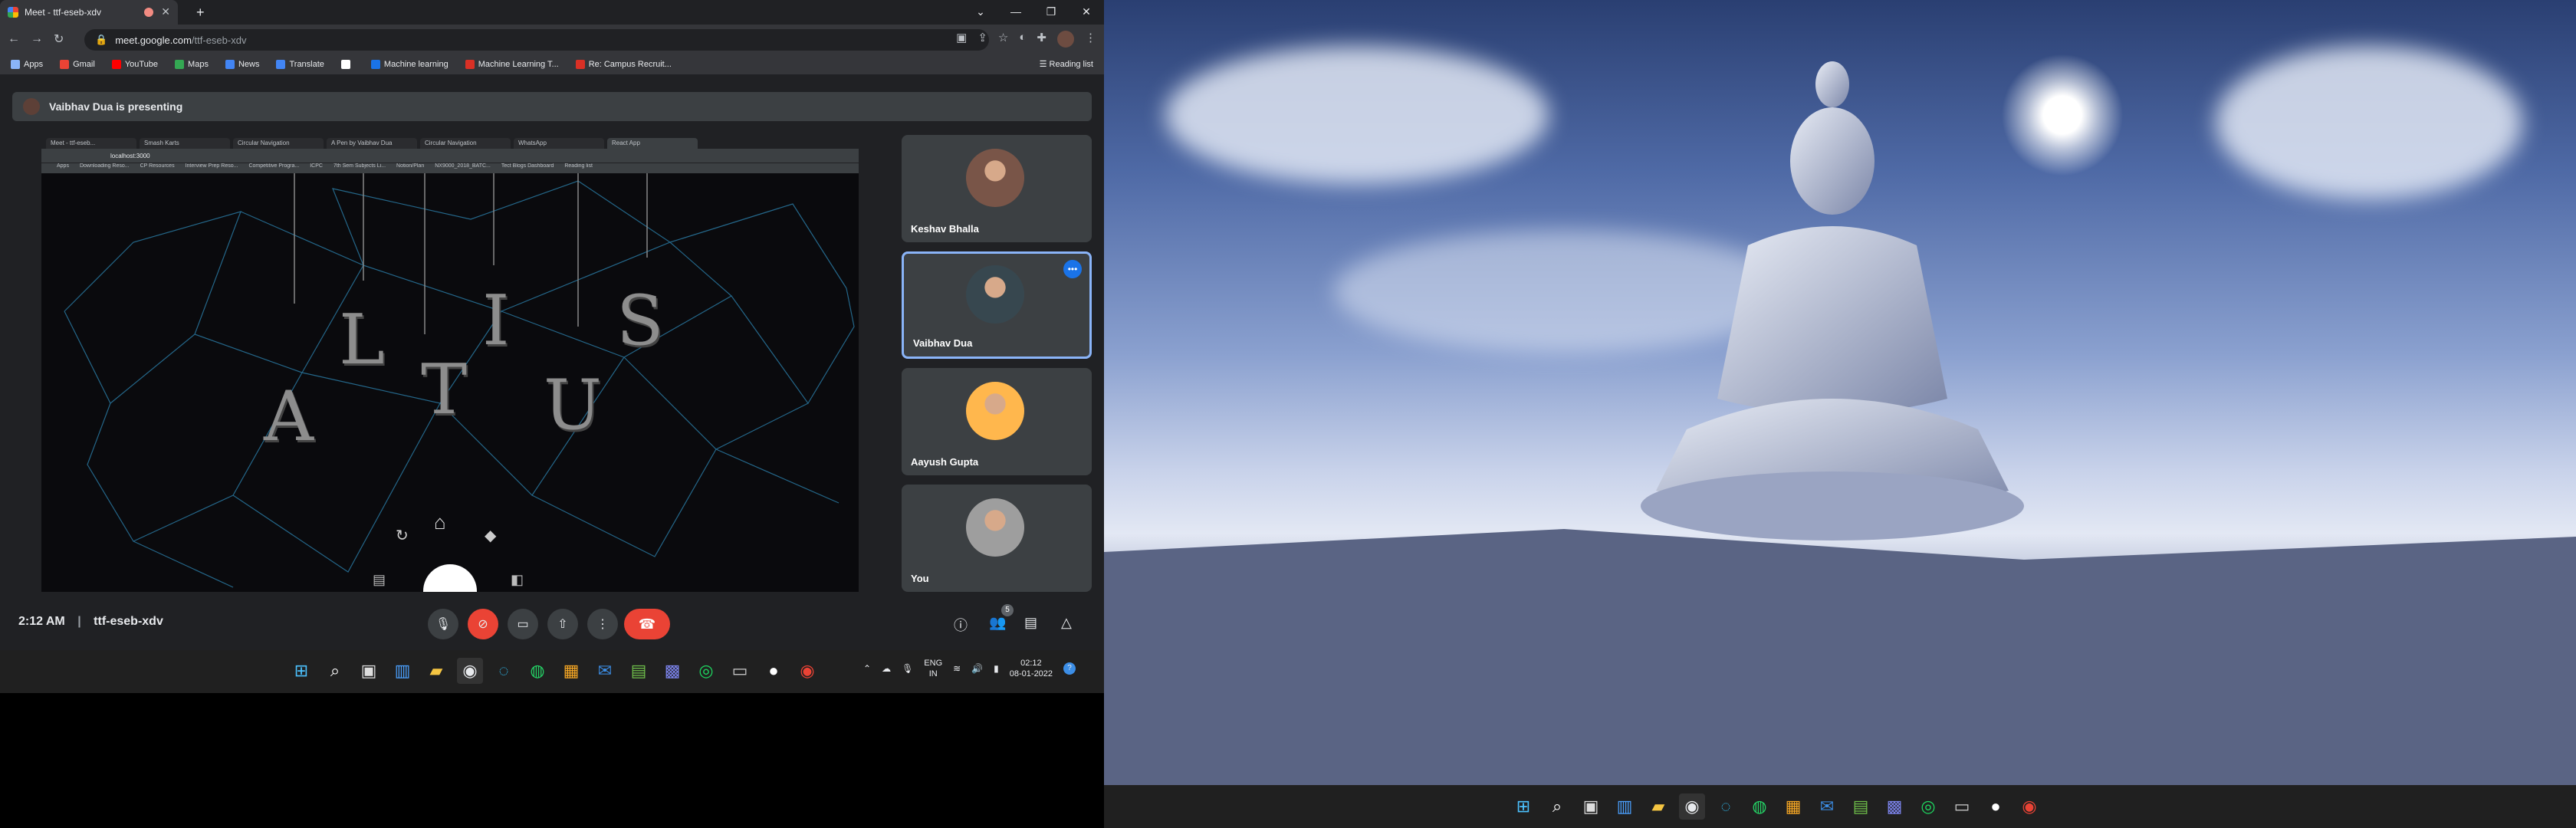 This screenshot has height=828, width=2576. Describe the element at coordinates (300, 64) in the screenshot. I see `bookmark-item: Translate` at that location.